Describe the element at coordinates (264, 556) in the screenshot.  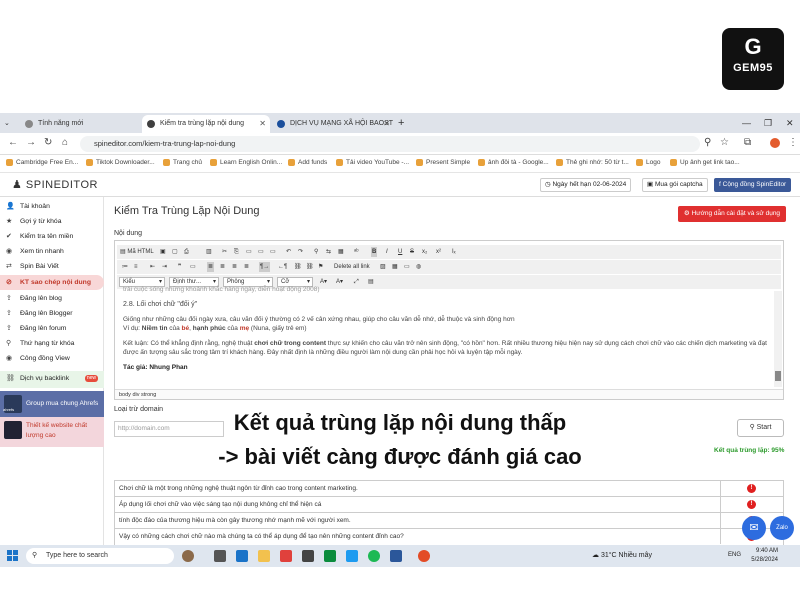
I see `file-explorer-icon` at that location.